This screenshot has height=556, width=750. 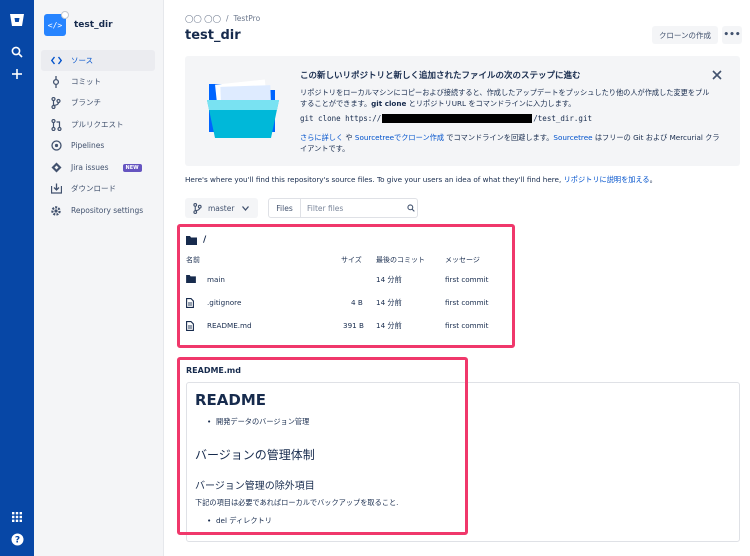 What do you see at coordinates (399, 137) in the screenshot?
I see `sourcetree-clone-link: Sourcetreeでクローン作成` at bounding box center [399, 137].